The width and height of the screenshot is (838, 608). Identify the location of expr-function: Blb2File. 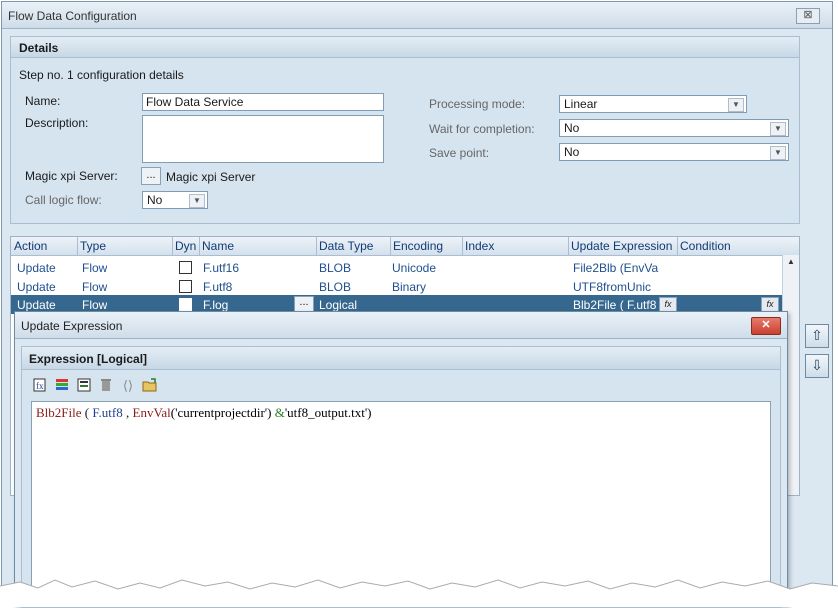
(59, 412).